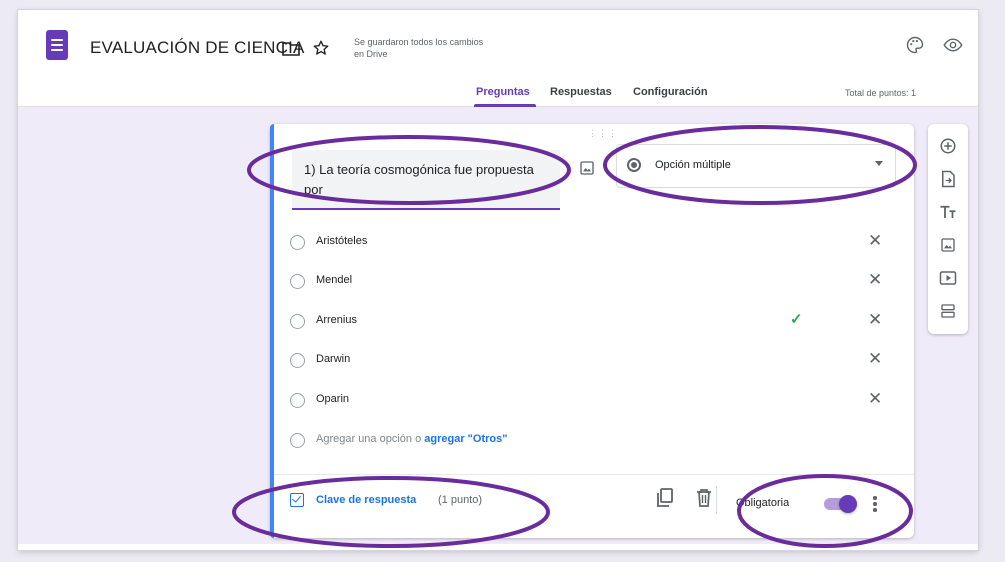  What do you see at coordinates (915, 45) in the screenshot?
I see `palette-icon` at bounding box center [915, 45].